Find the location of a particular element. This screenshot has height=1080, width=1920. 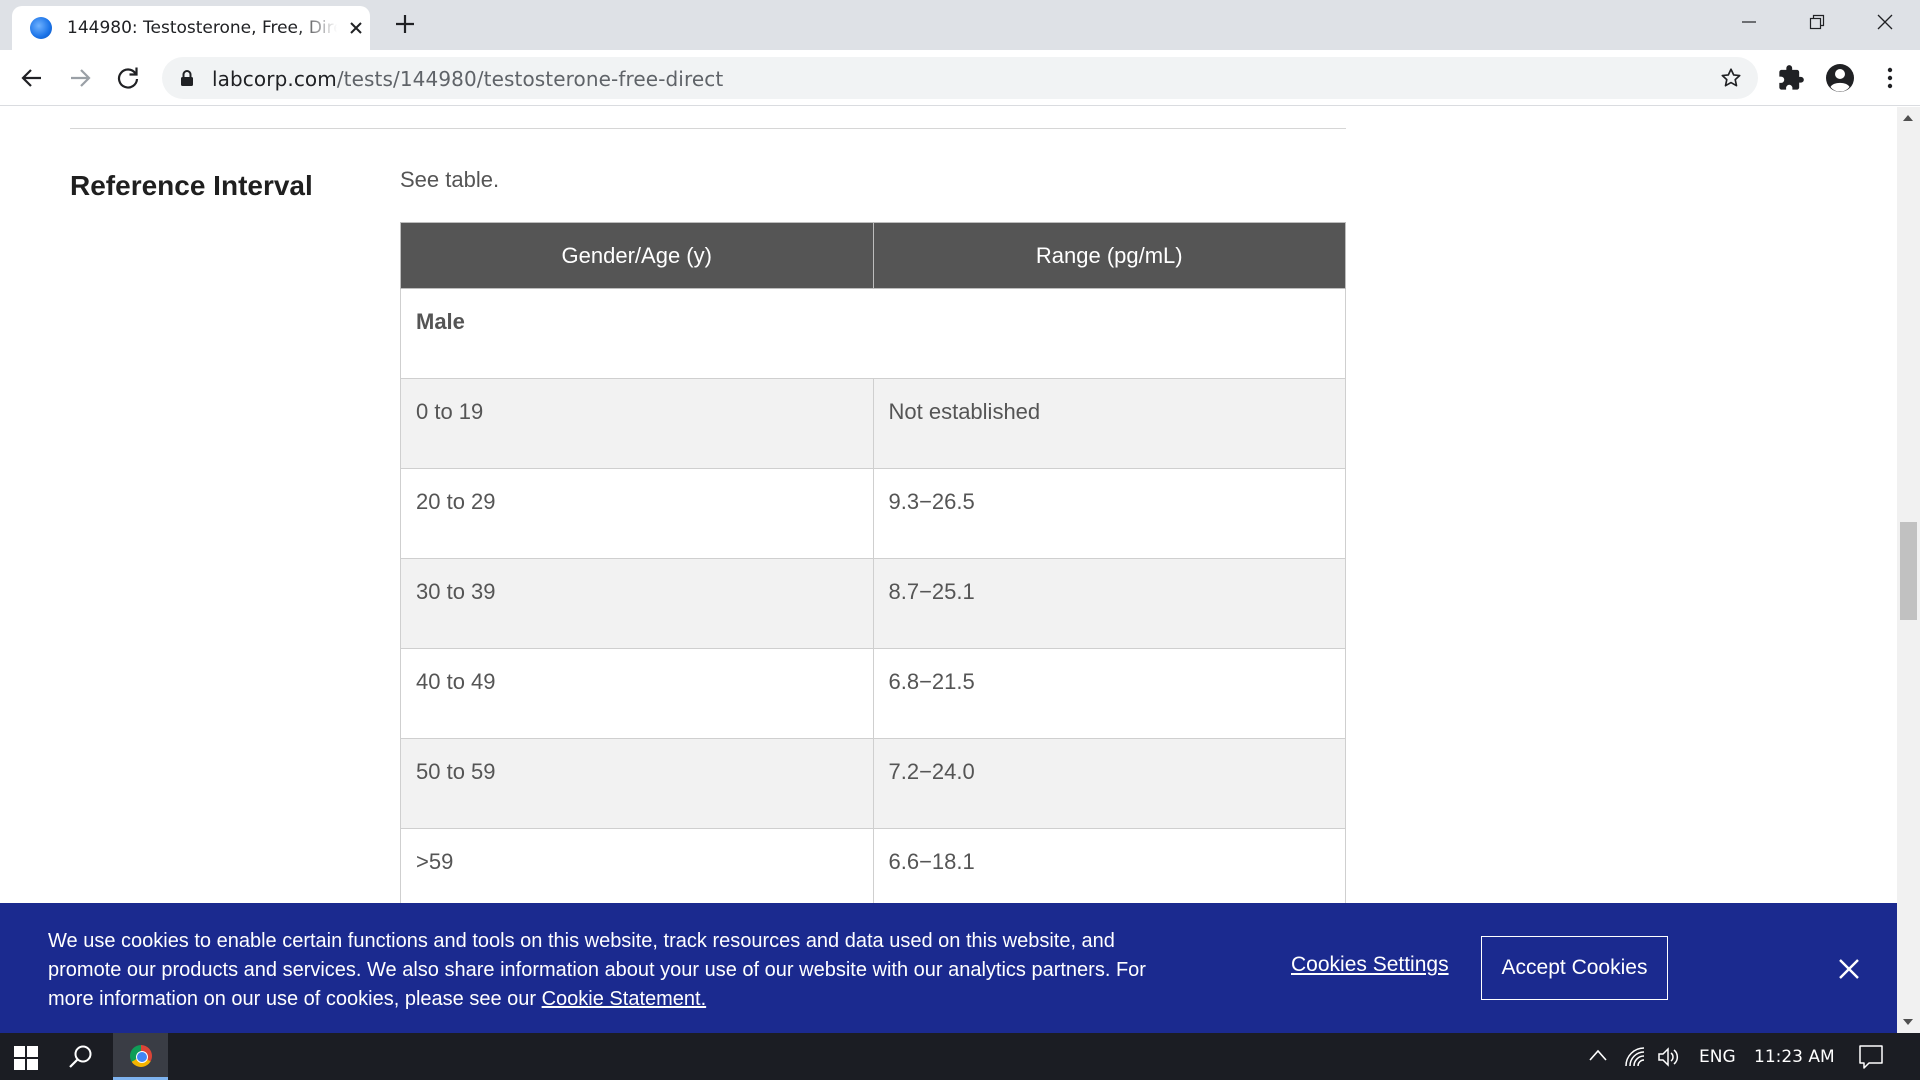

cookies-settings-link: Cookies Settings is located at coordinates (1370, 965).